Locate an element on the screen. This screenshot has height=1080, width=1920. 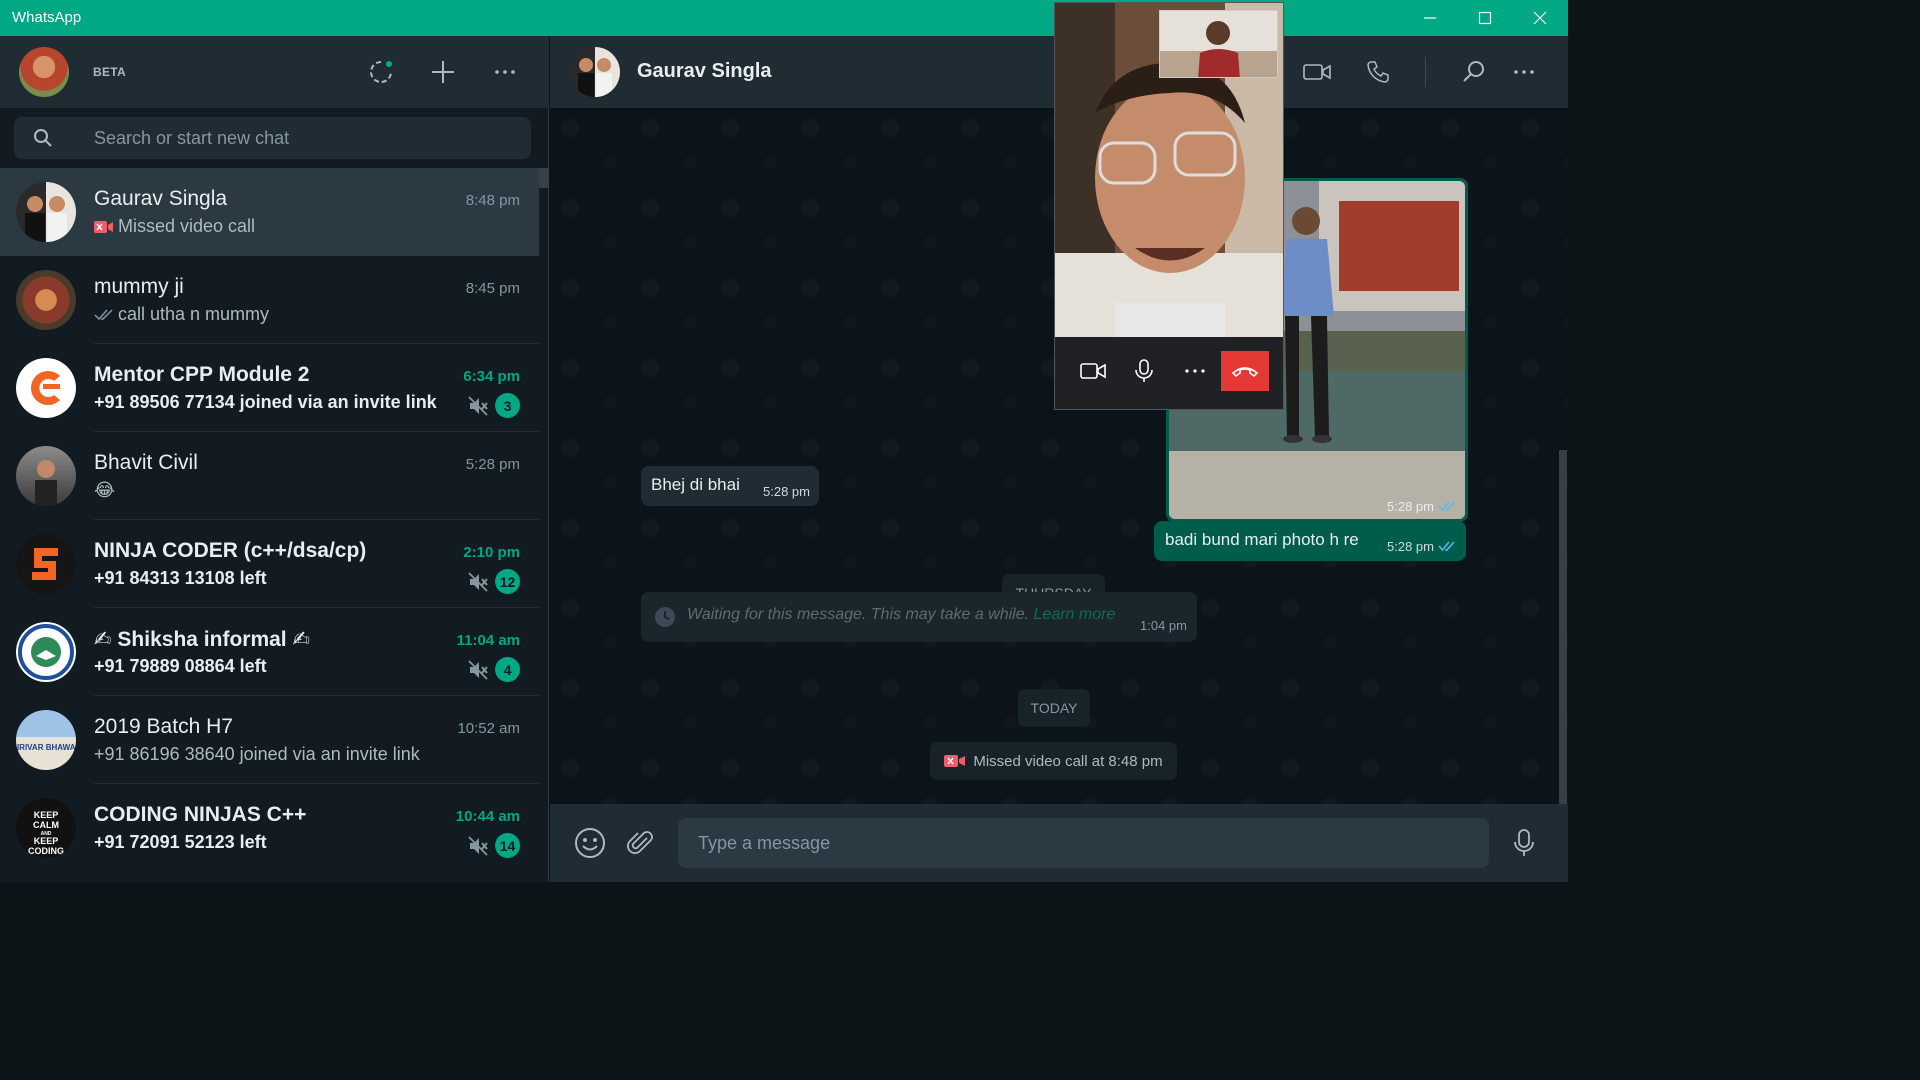
chat-item-bhavit-civil: Bhavit Civil 5:28 pm 😂 is located at coordinates (269, 476).